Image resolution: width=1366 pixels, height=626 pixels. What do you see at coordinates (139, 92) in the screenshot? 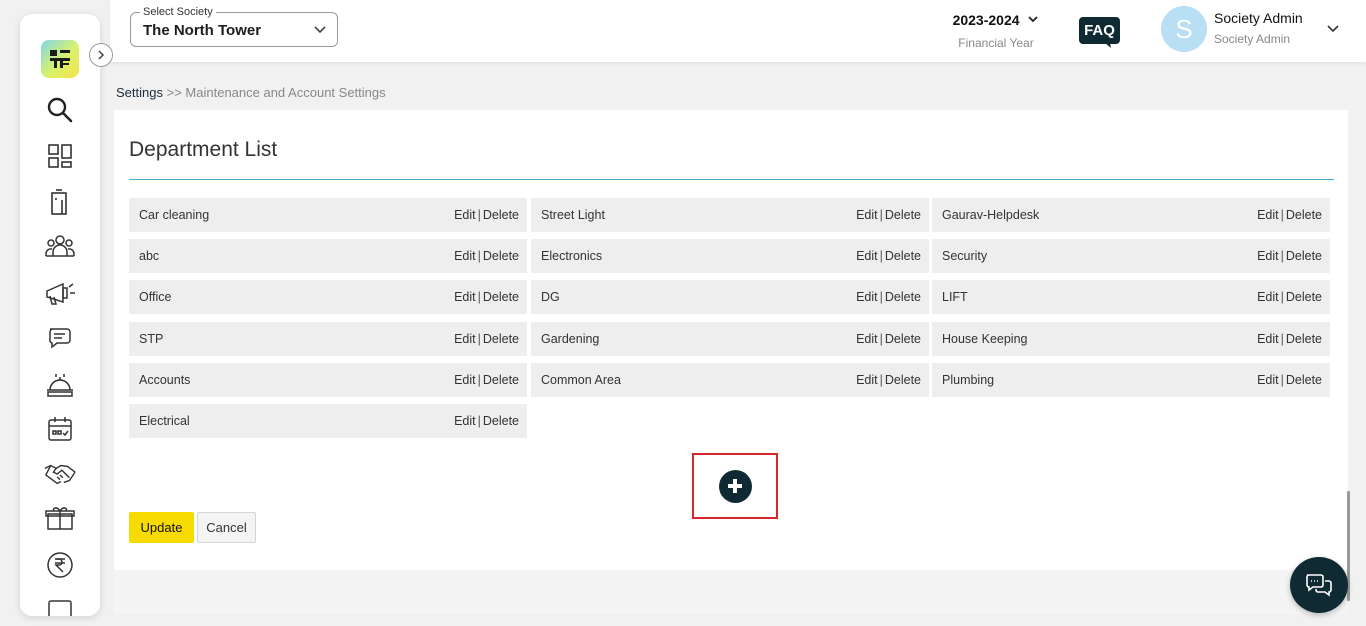
I see `breadcrumb-settings-link: Settings` at bounding box center [139, 92].